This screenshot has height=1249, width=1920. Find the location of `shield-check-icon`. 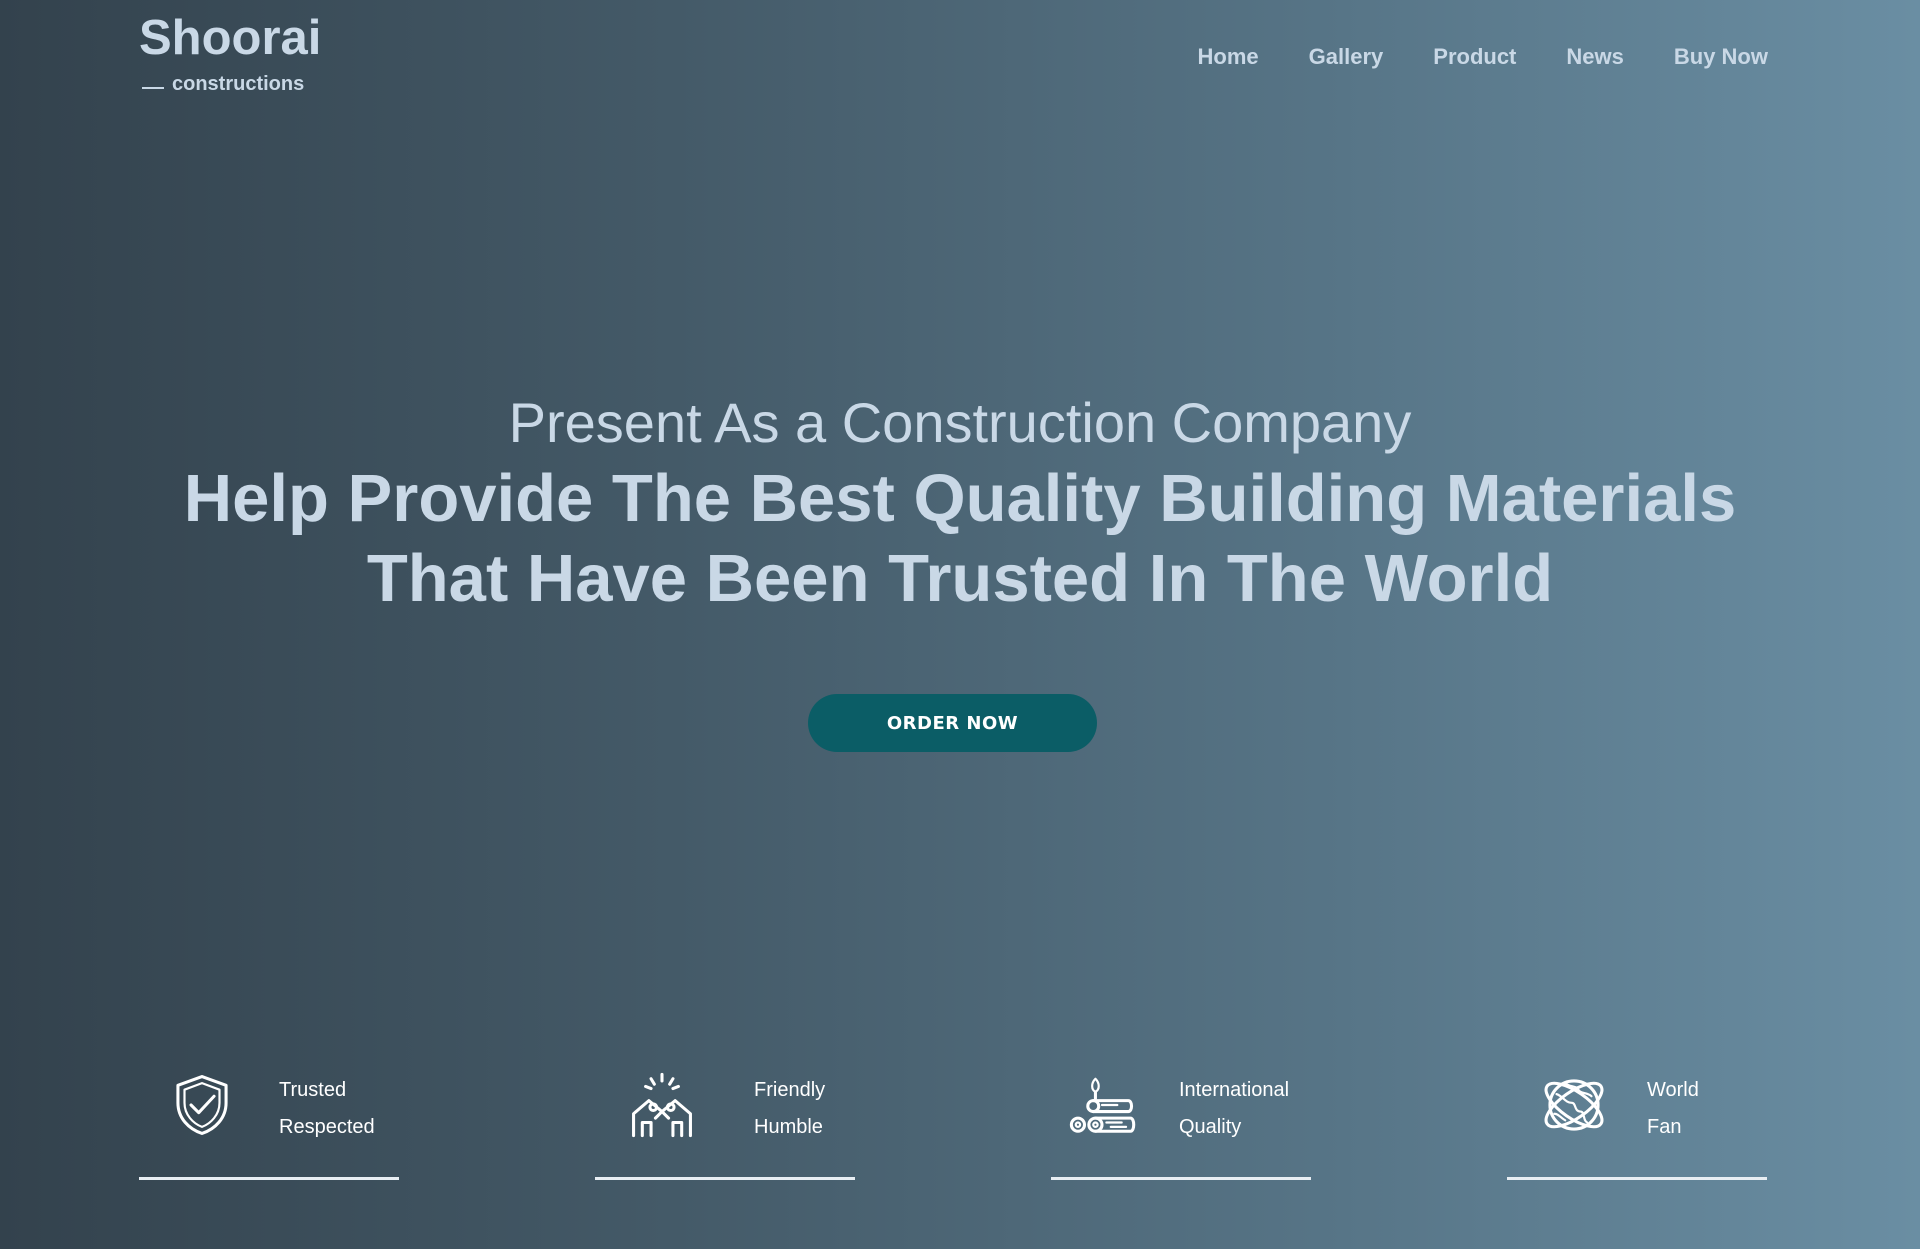

shield-check-icon is located at coordinates (202, 1105).